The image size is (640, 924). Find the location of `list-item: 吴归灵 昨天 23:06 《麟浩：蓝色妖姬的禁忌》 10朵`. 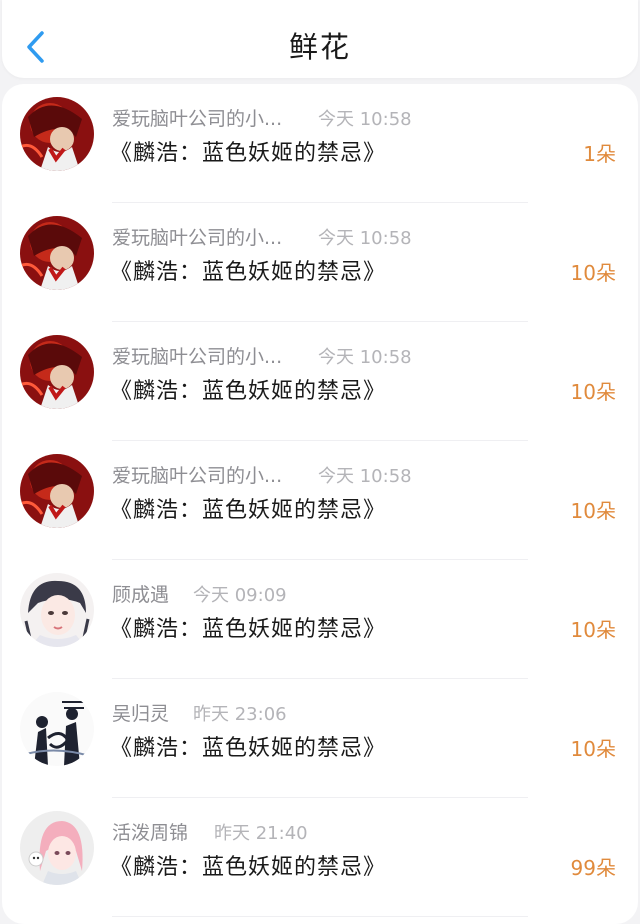

list-item: 吴归灵 昨天 23:06 《麟浩：蓝色妖姬的禁忌》 10朵 is located at coordinates (320, 738).